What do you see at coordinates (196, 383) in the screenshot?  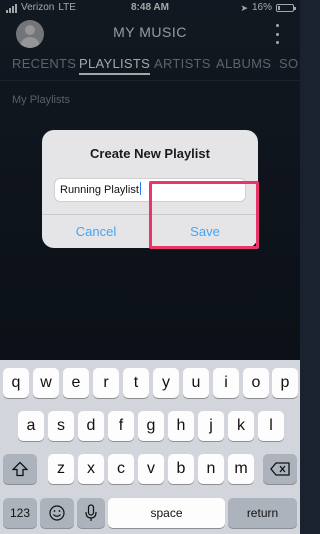 I see `key-u: u` at bounding box center [196, 383].